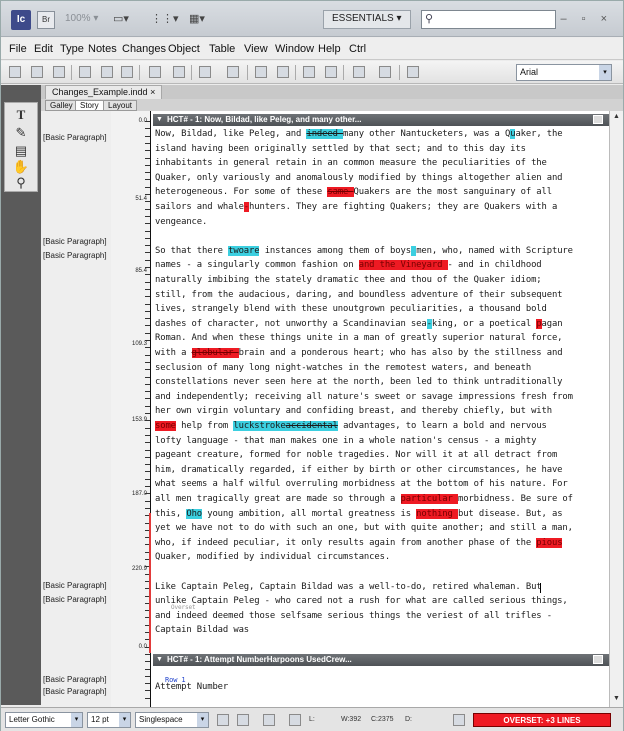 The width and height of the screenshot is (624, 731). Describe the element at coordinates (15, 72) in the screenshot. I see `new-icon` at that location.